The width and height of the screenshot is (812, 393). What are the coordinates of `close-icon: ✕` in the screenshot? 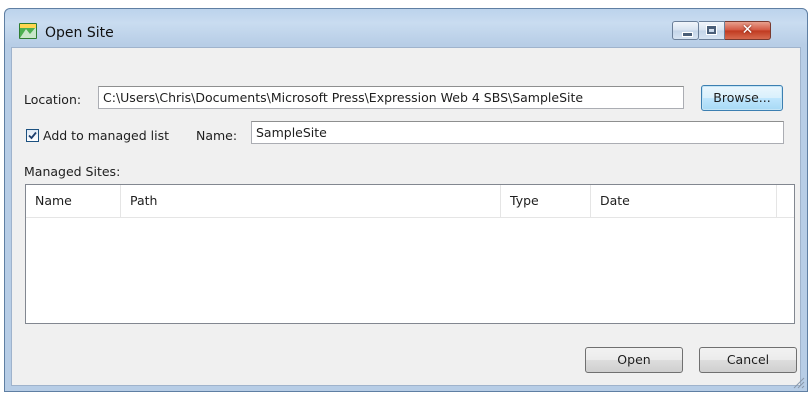 It's located at (747, 30).